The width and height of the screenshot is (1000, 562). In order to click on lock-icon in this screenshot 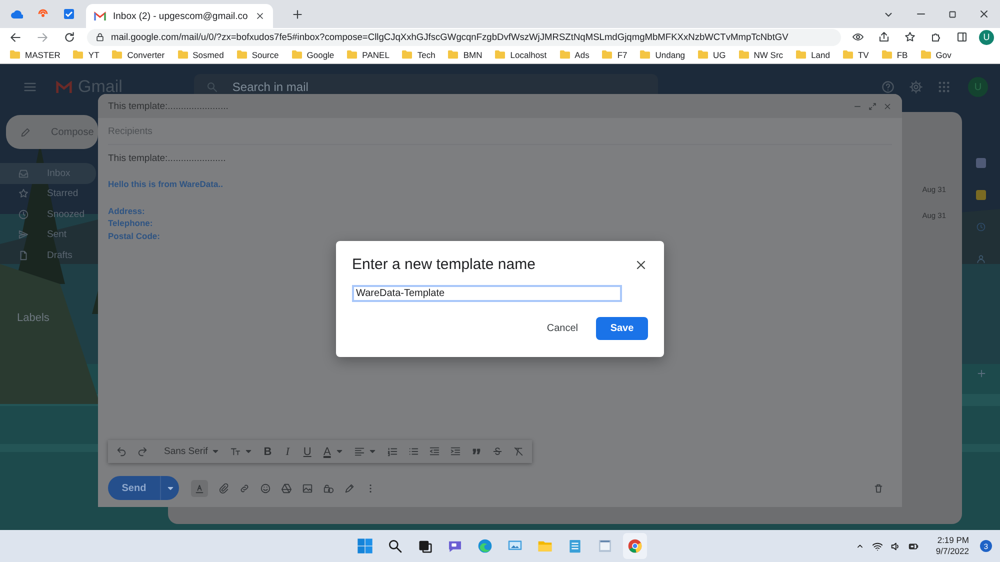, I will do `click(100, 37)`.